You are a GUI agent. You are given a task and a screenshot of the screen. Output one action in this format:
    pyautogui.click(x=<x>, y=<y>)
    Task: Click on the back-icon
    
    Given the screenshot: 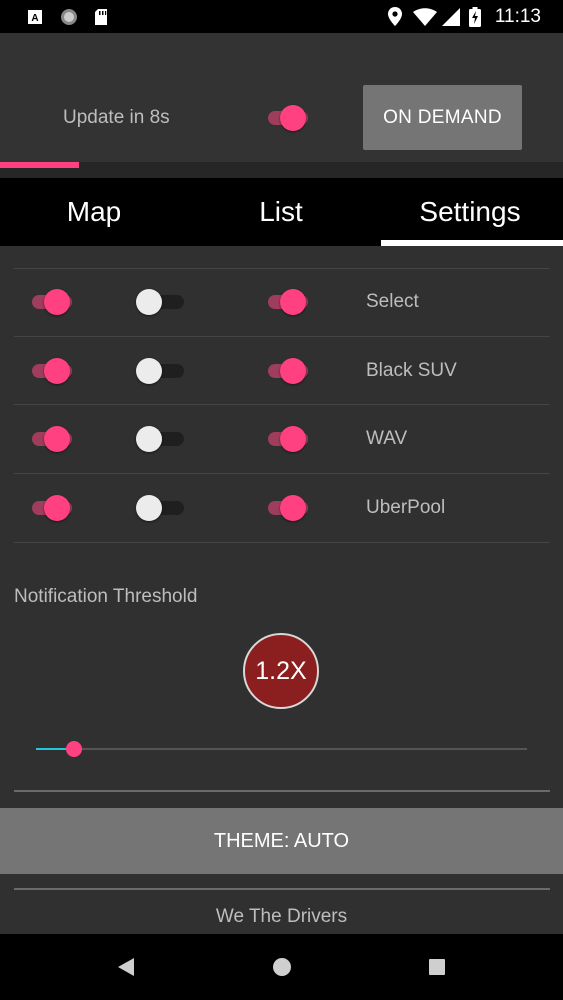 What is the action you would take?
    pyautogui.click(x=126, y=967)
    